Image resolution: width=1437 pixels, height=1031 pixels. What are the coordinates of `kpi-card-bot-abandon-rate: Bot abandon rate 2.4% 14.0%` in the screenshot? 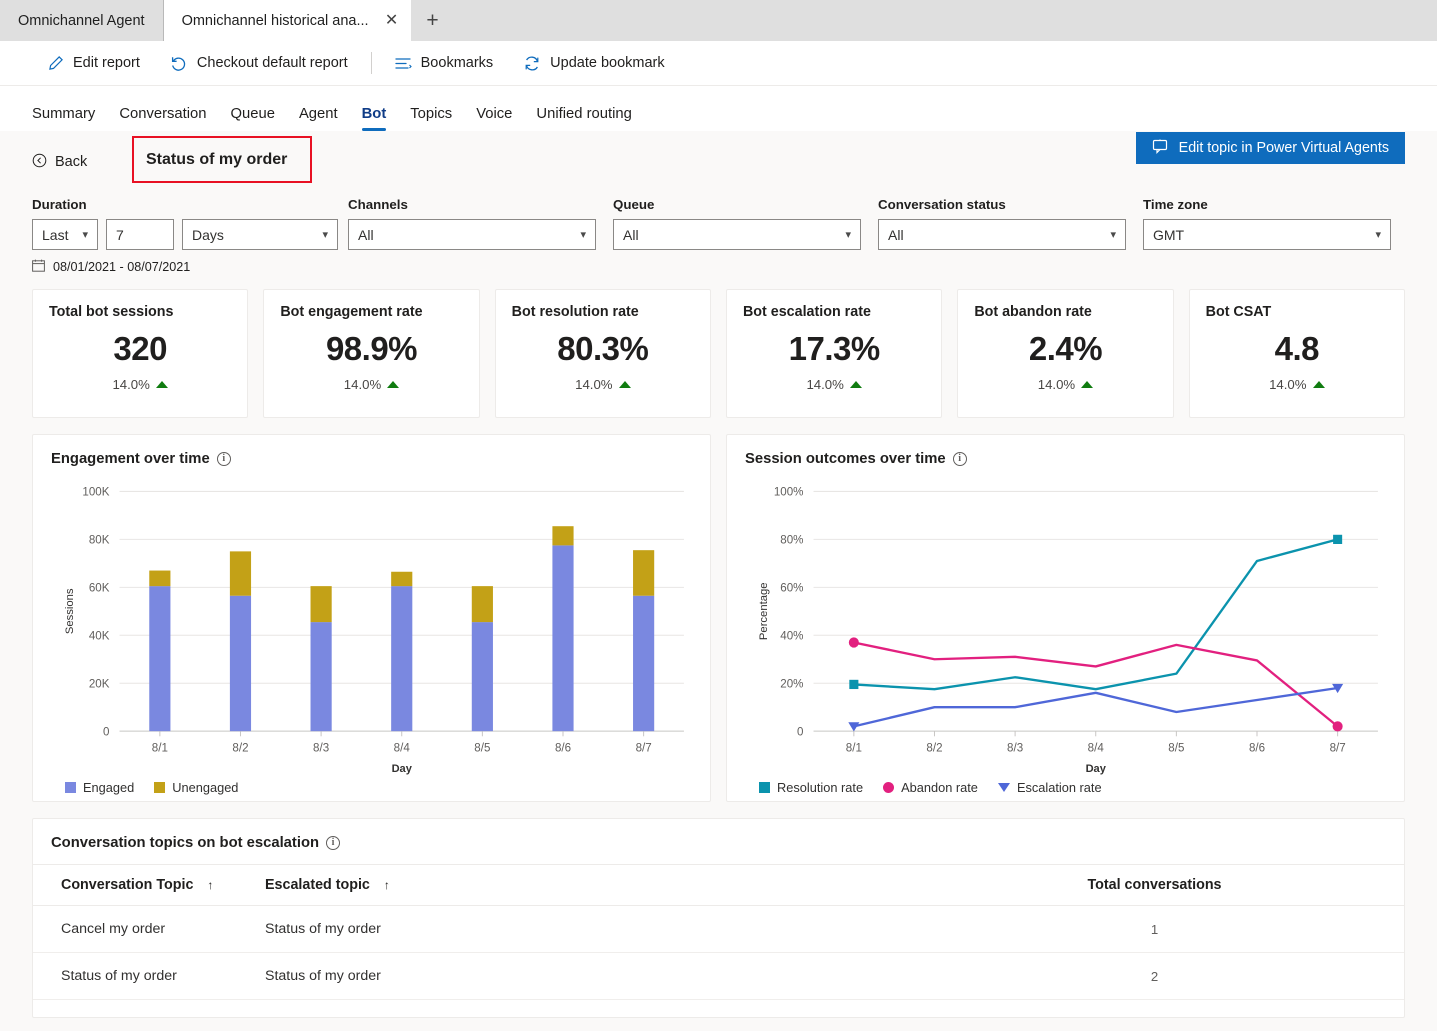 It's located at (1065, 353).